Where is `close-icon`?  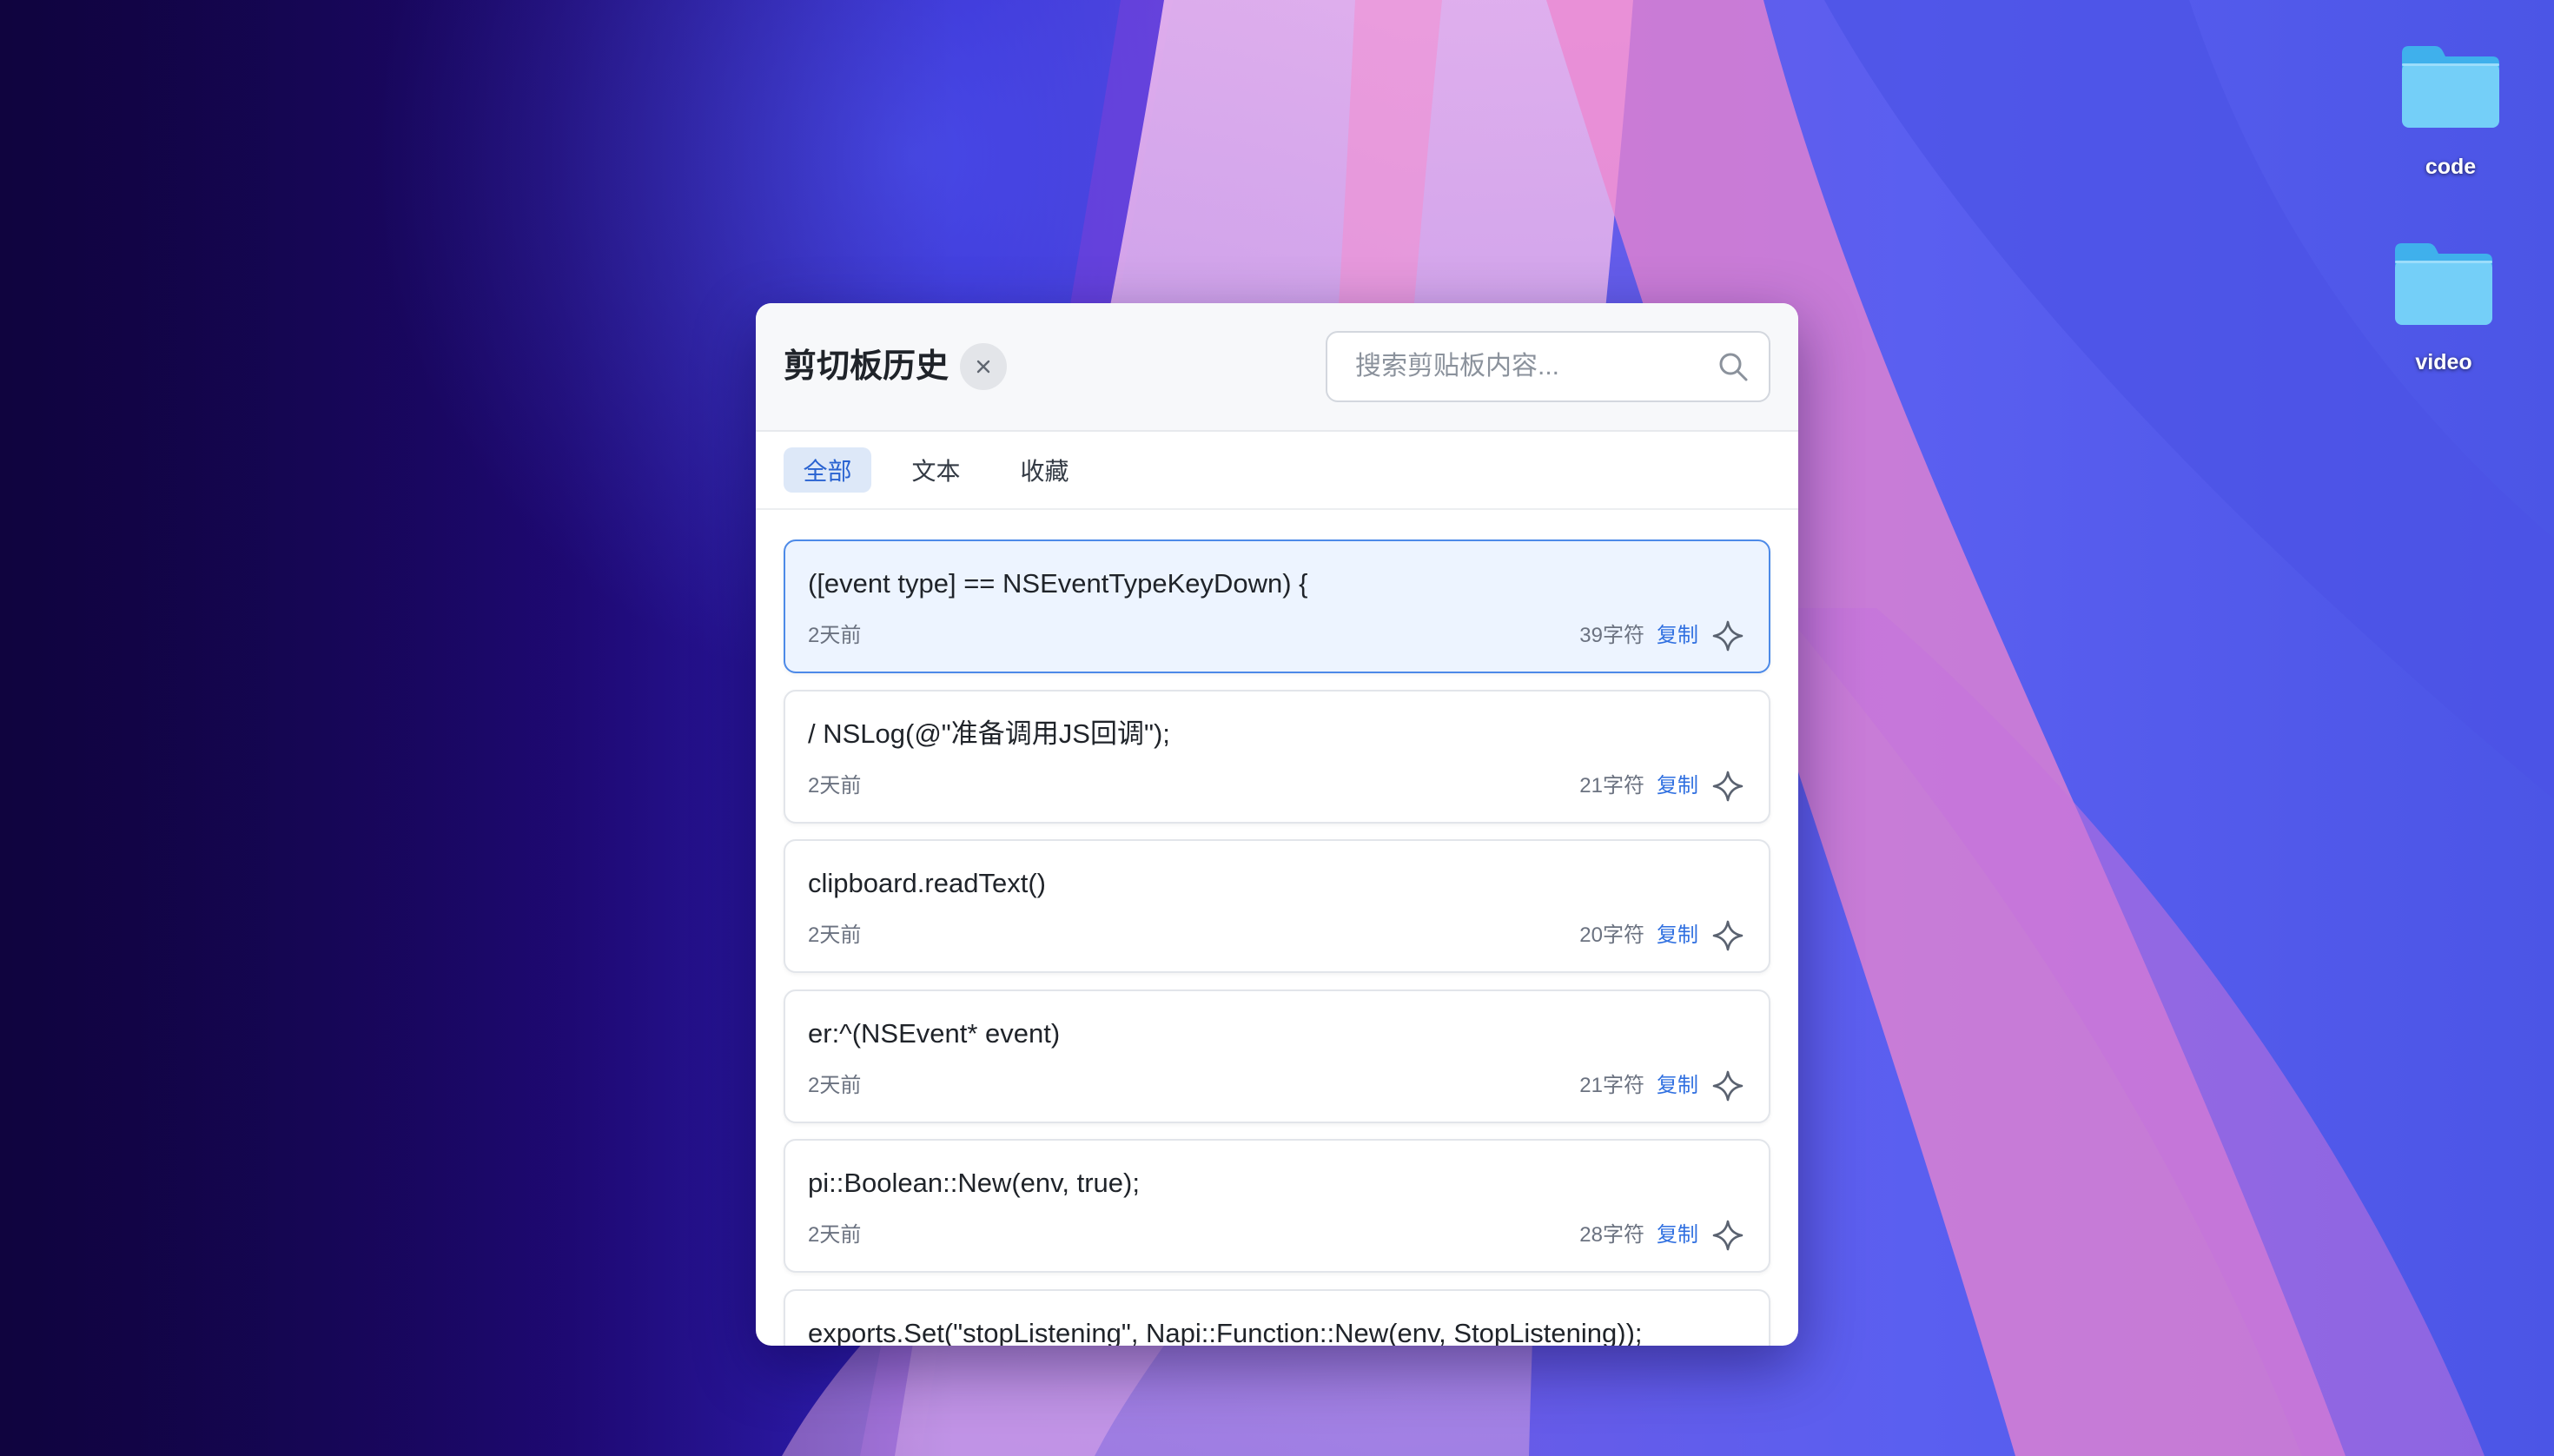 close-icon is located at coordinates (983, 367).